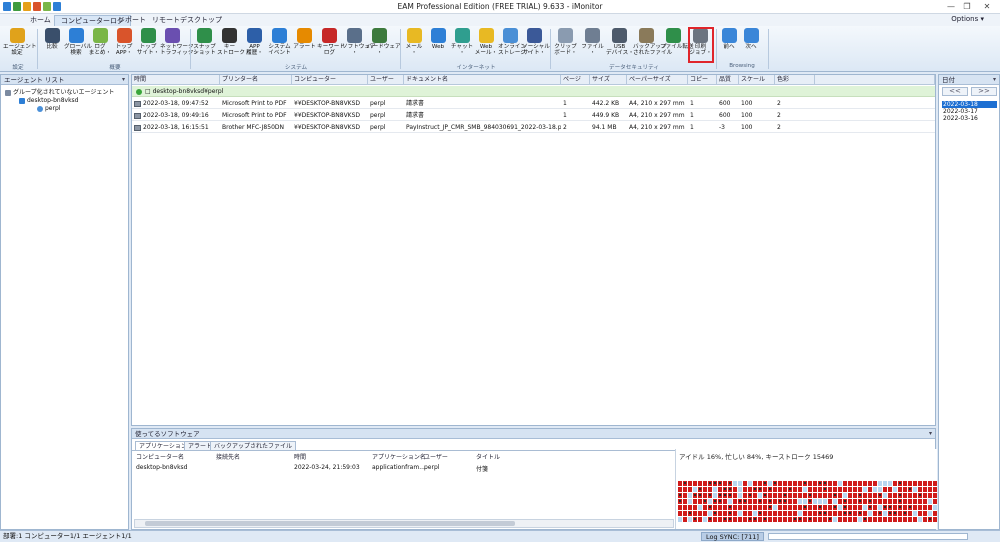 The image size is (1000, 542). I want to click on column-header: サイズ, so click(608, 80).